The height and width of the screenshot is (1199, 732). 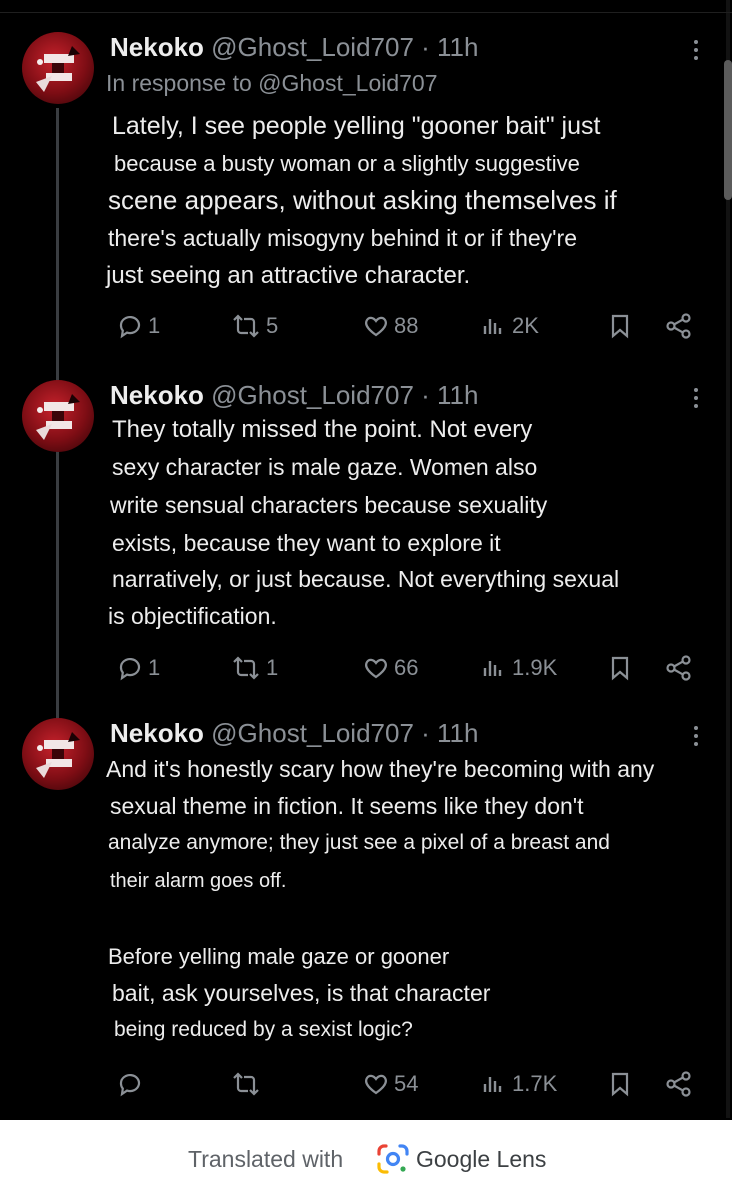 What do you see at coordinates (390, 1084) in the screenshot?
I see `like-button: 54` at bounding box center [390, 1084].